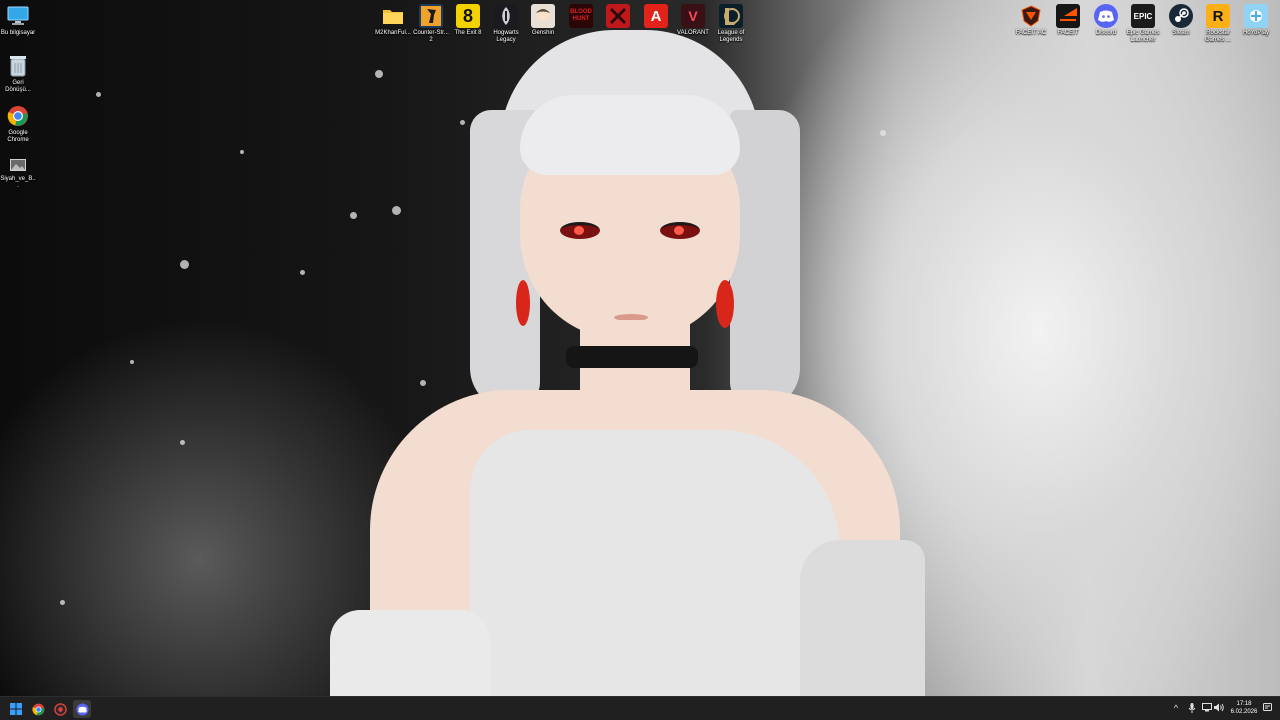  I want to click on faceit-ac-icon, so click(1031, 16).